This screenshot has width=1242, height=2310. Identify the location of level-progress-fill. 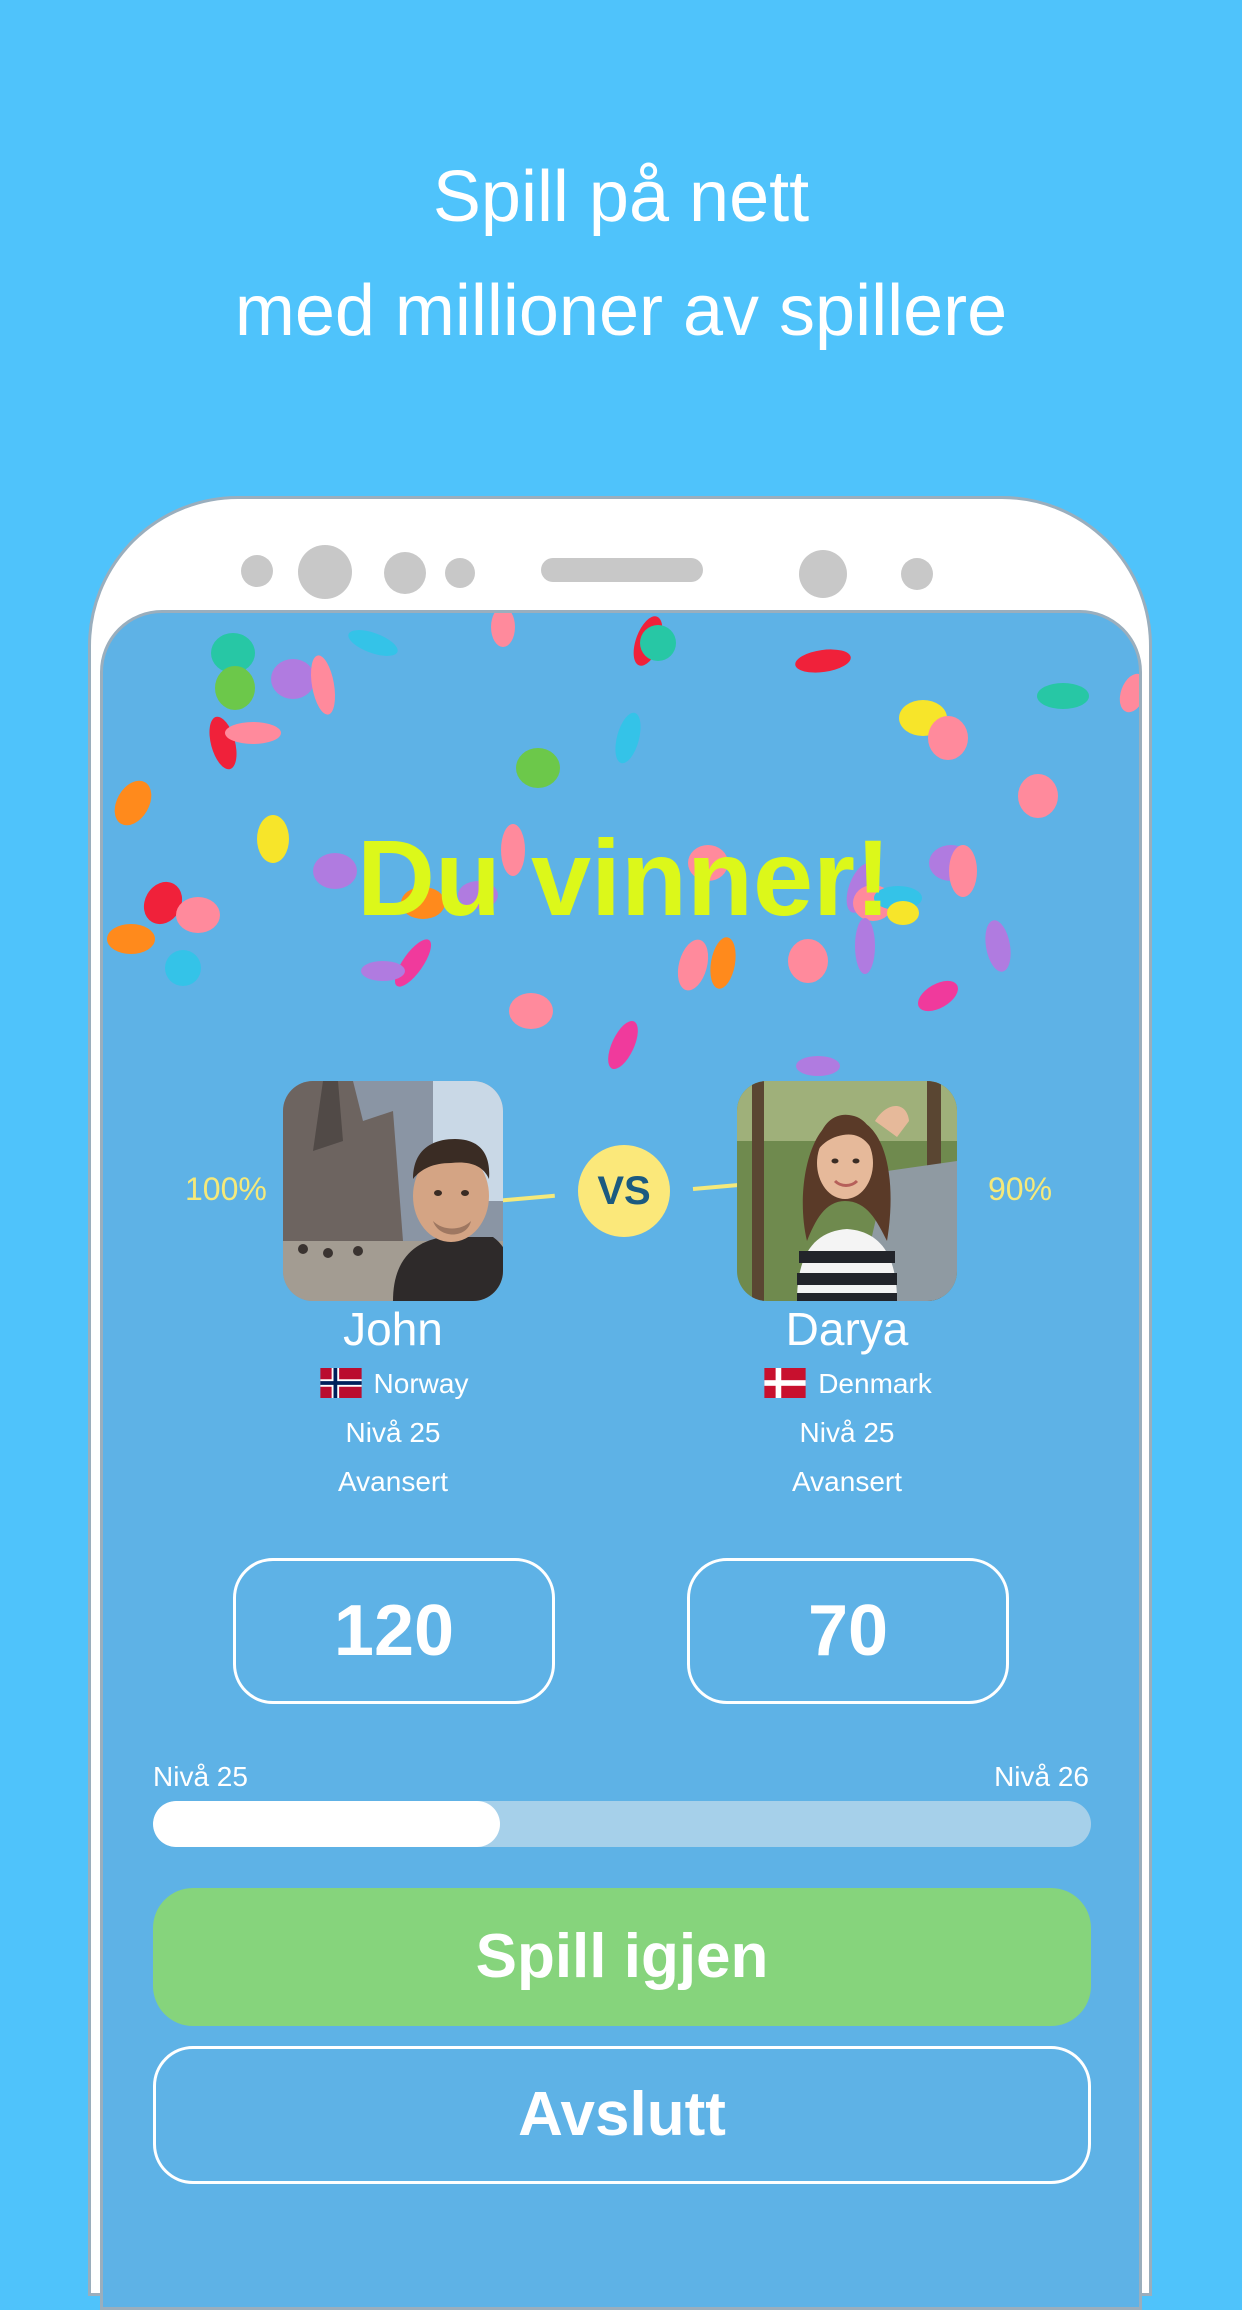
(327, 1824).